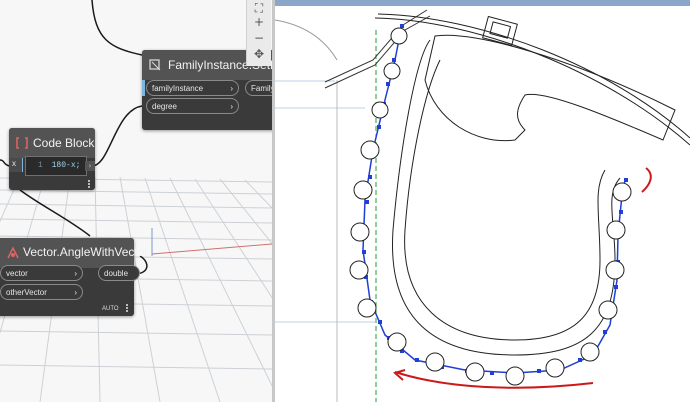  I want to click on code-block-node: Code Block x 1 180-x; ›, so click(52, 159).